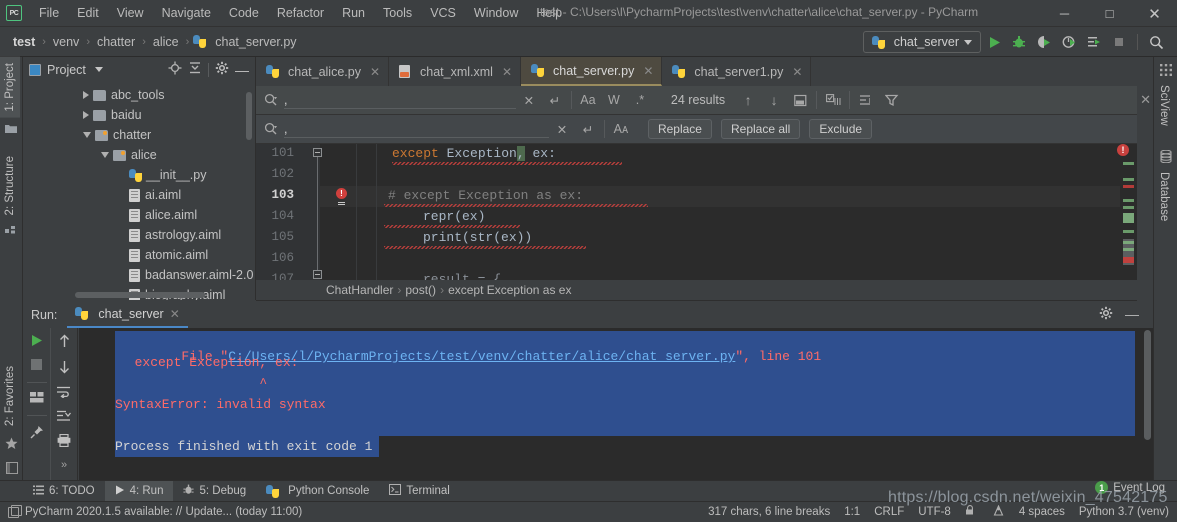 The width and height of the screenshot is (1177, 522). I want to click on open-in-find-window-icon, so click(800, 100).